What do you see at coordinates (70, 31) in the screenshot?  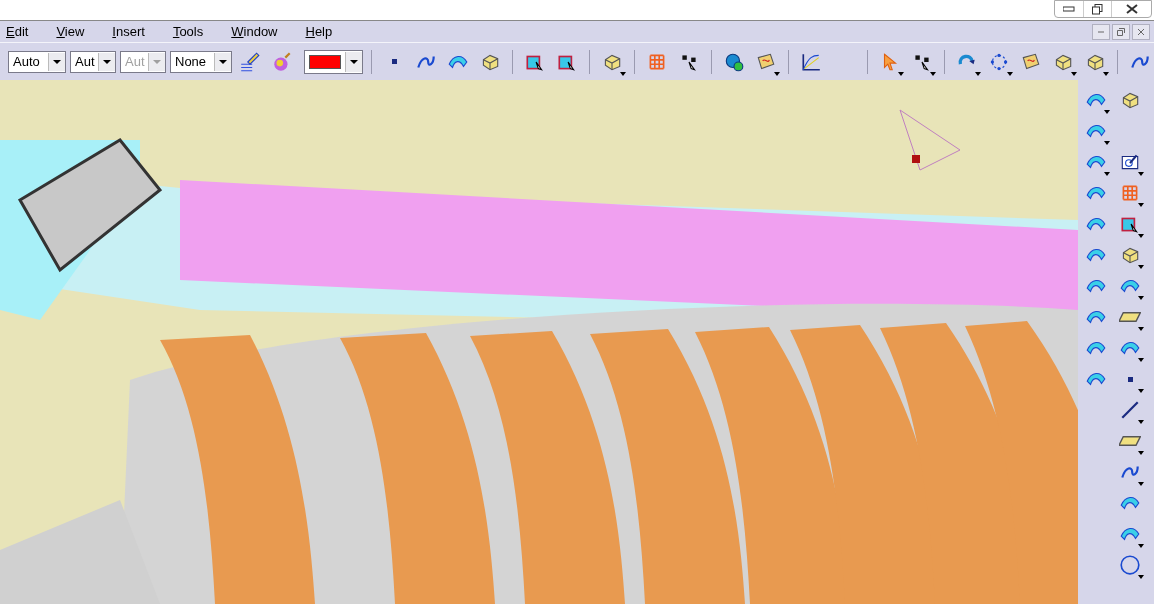 I see `menu-item: View` at bounding box center [70, 31].